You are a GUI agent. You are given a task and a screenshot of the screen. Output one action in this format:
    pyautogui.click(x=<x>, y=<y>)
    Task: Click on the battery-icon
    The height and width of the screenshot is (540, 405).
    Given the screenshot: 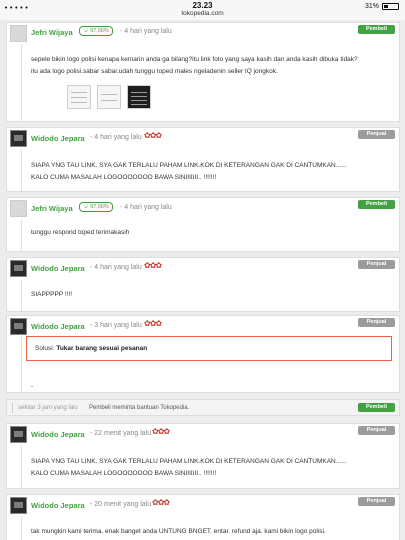 What is the action you would take?
    pyautogui.click(x=390, y=6)
    